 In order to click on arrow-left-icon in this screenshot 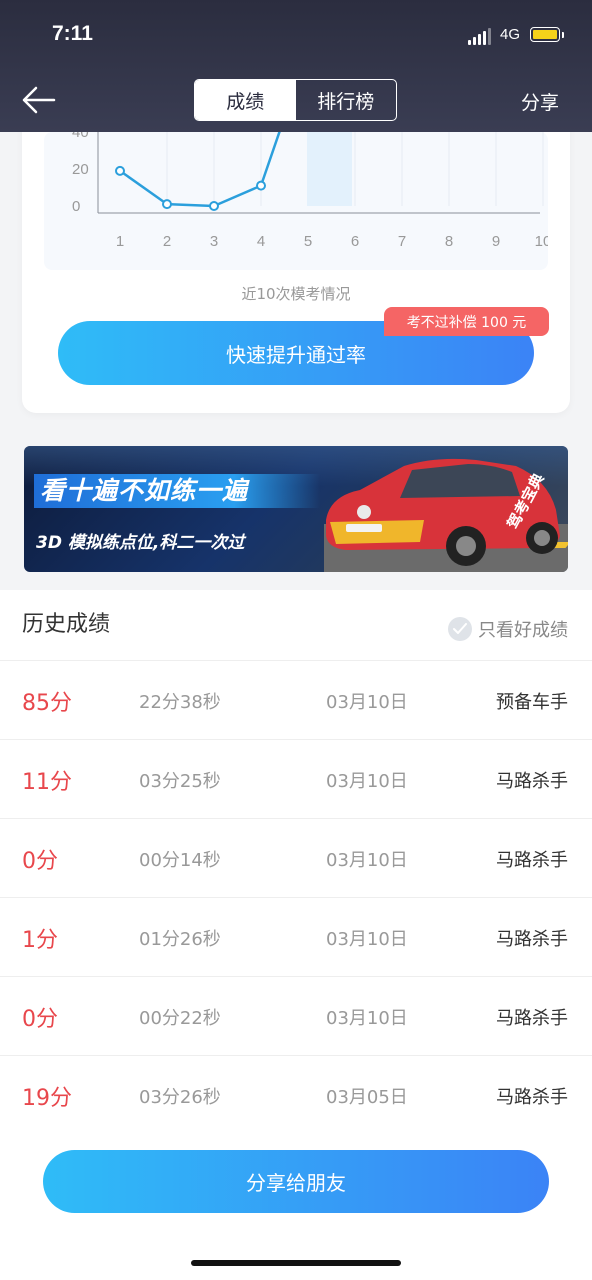, I will do `click(39, 100)`.